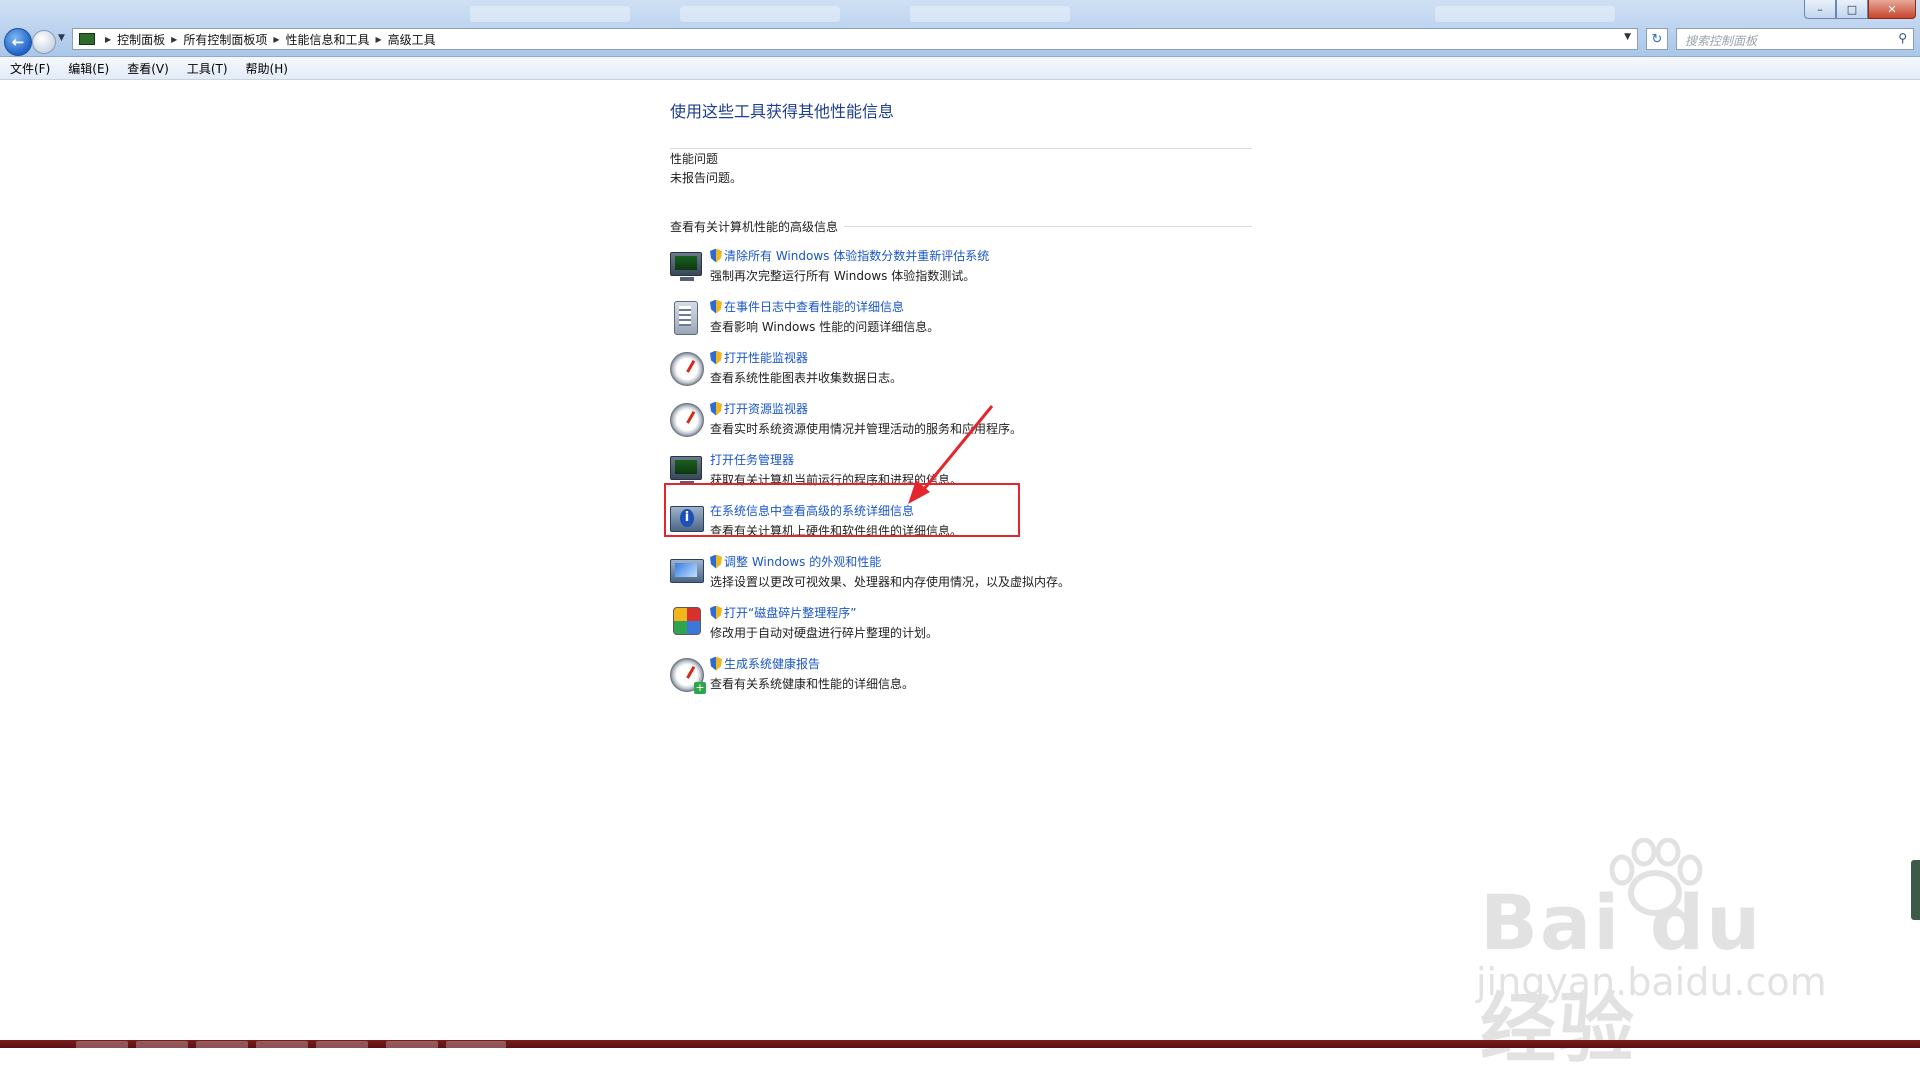 Image resolution: width=1920 pixels, height=1077 pixels. I want to click on task-link: 在事件日志中查看性能的详细信息, so click(824, 306).